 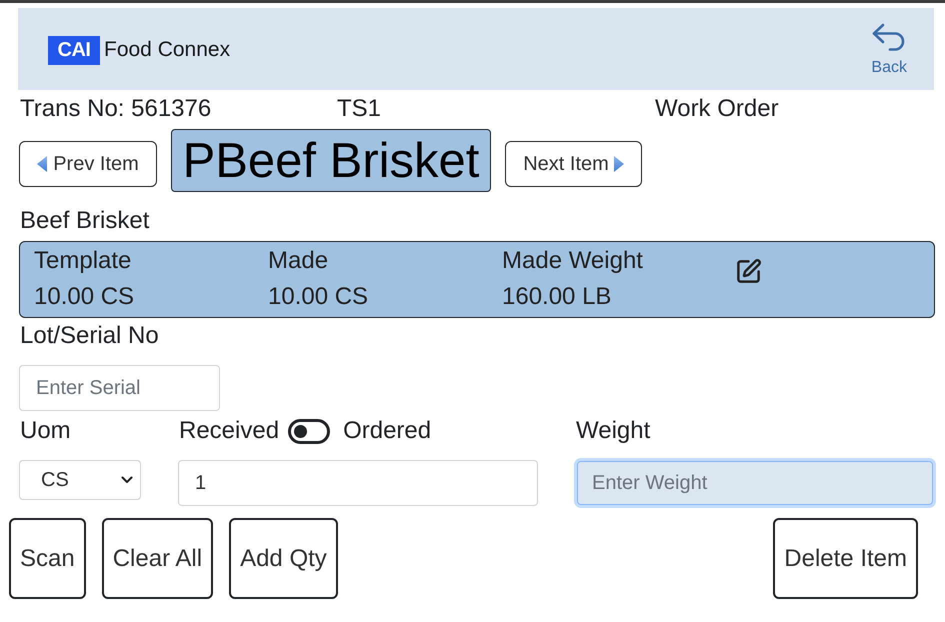 What do you see at coordinates (229, 431) in the screenshot?
I see `received-label: Received` at bounding box center [229, 431].